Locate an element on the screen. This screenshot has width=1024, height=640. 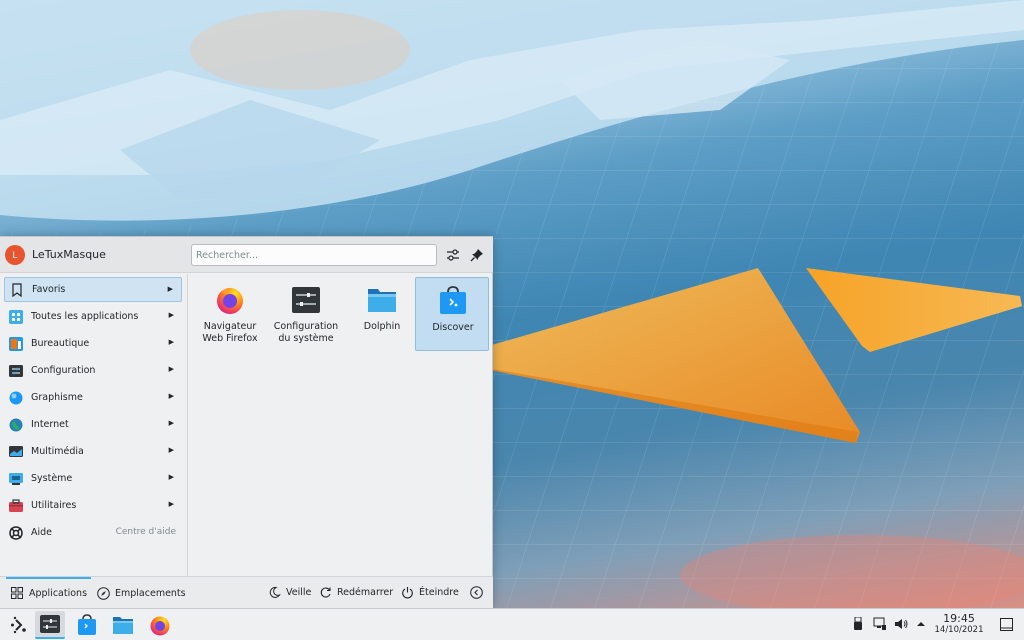
tab-places: Emplacements is located at coordinates (141, 593).